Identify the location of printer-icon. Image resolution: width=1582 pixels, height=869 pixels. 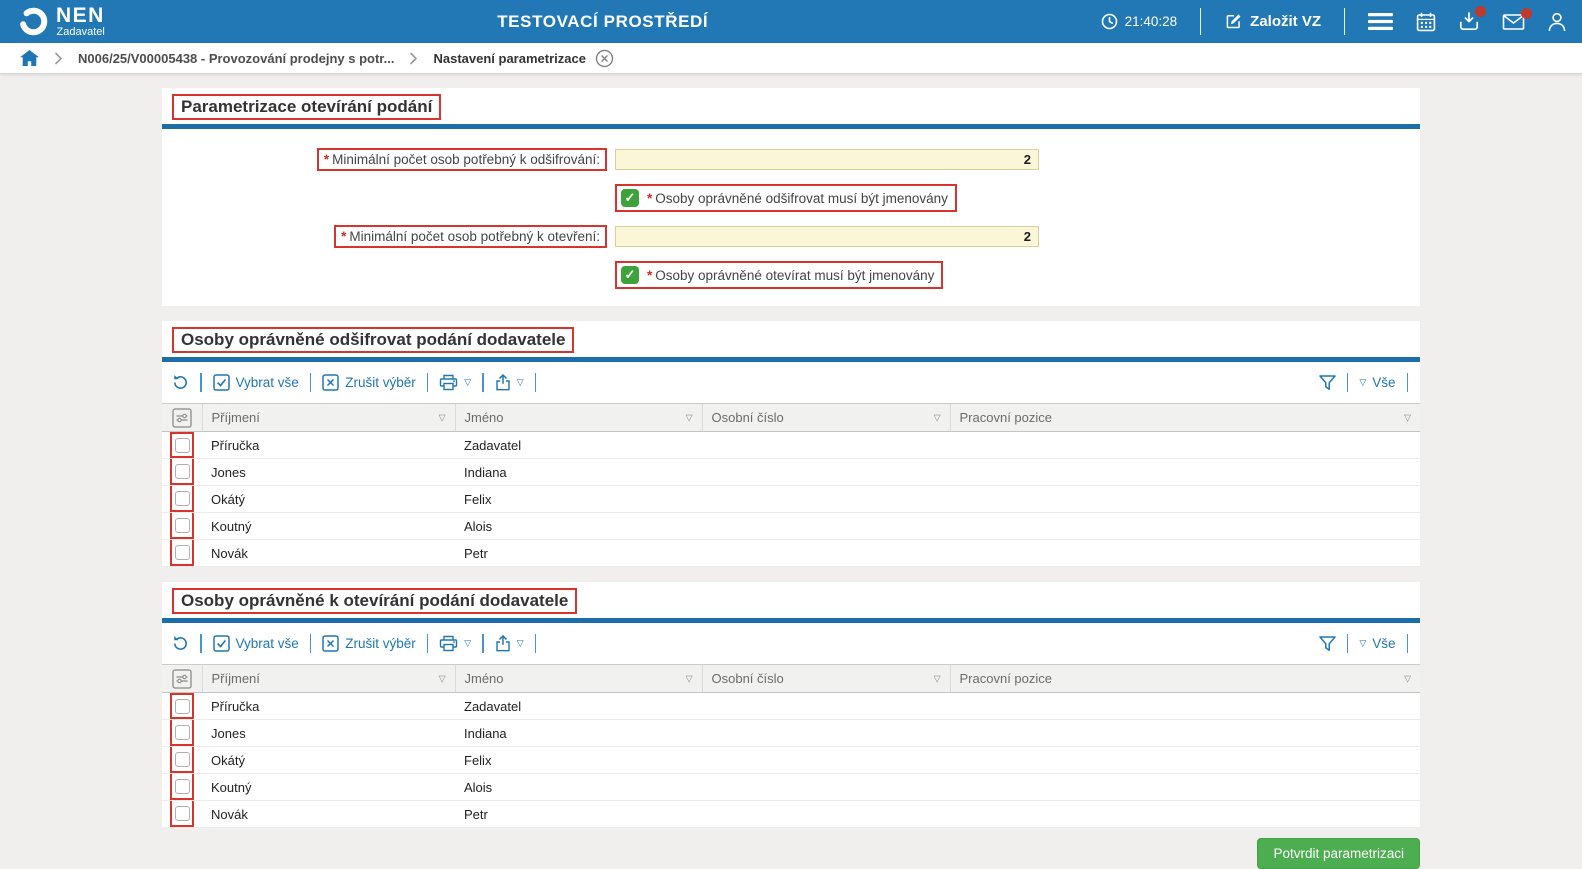
(448, 643).